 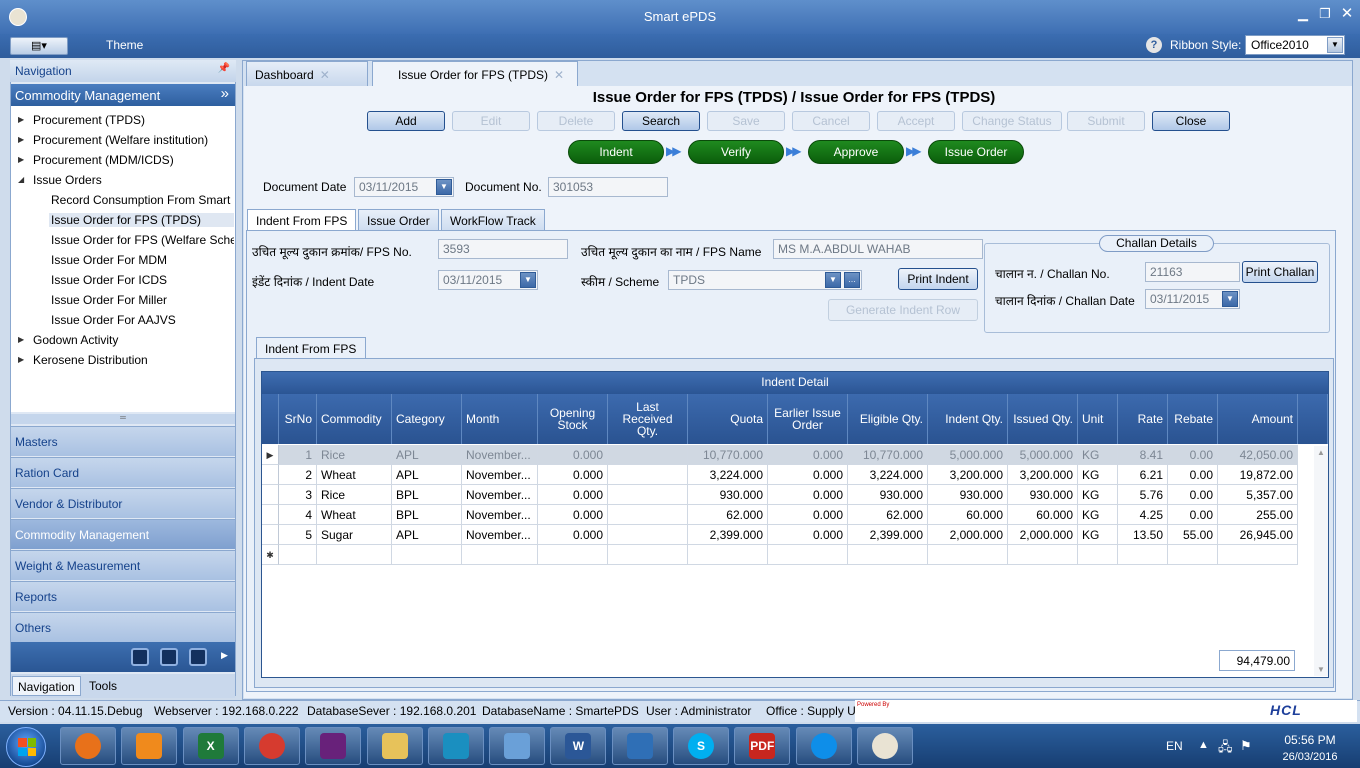 What do you see at coordinates (1012, 121) in the screenshot?
I see `change-status-button: Change Status` at bounding box center [1012, 121].